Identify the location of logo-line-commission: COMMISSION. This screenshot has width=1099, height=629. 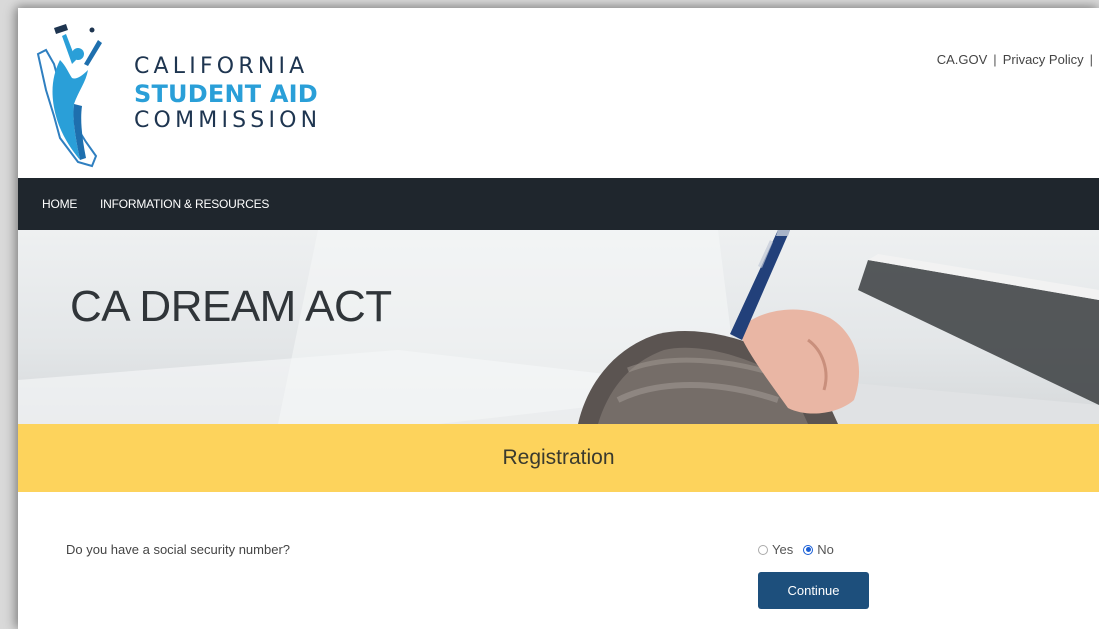
(228, 120).